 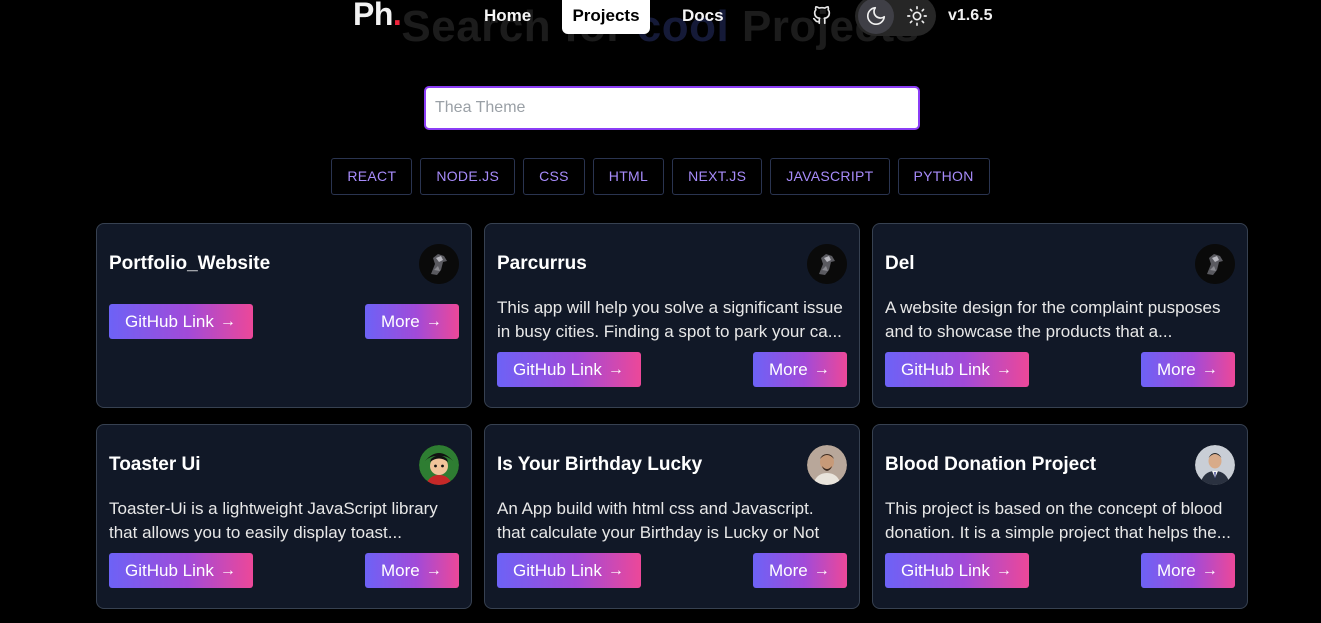 I want to click on tag-react: REACT, so click(x=372, y=176).